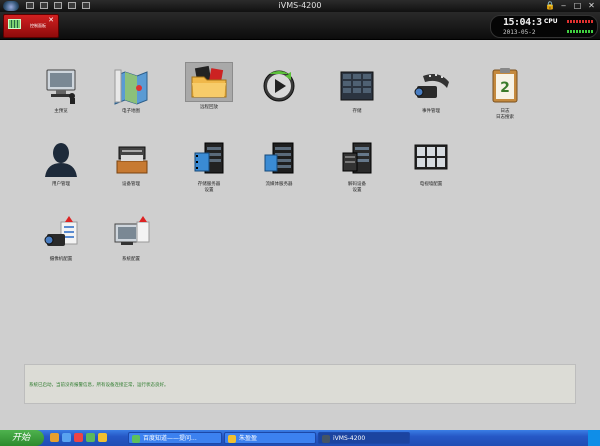  What do you see at coordinates (279, 184) in the screenshot?
I see `module-label: 流媒体服务器` at bounding box center [279, 184].